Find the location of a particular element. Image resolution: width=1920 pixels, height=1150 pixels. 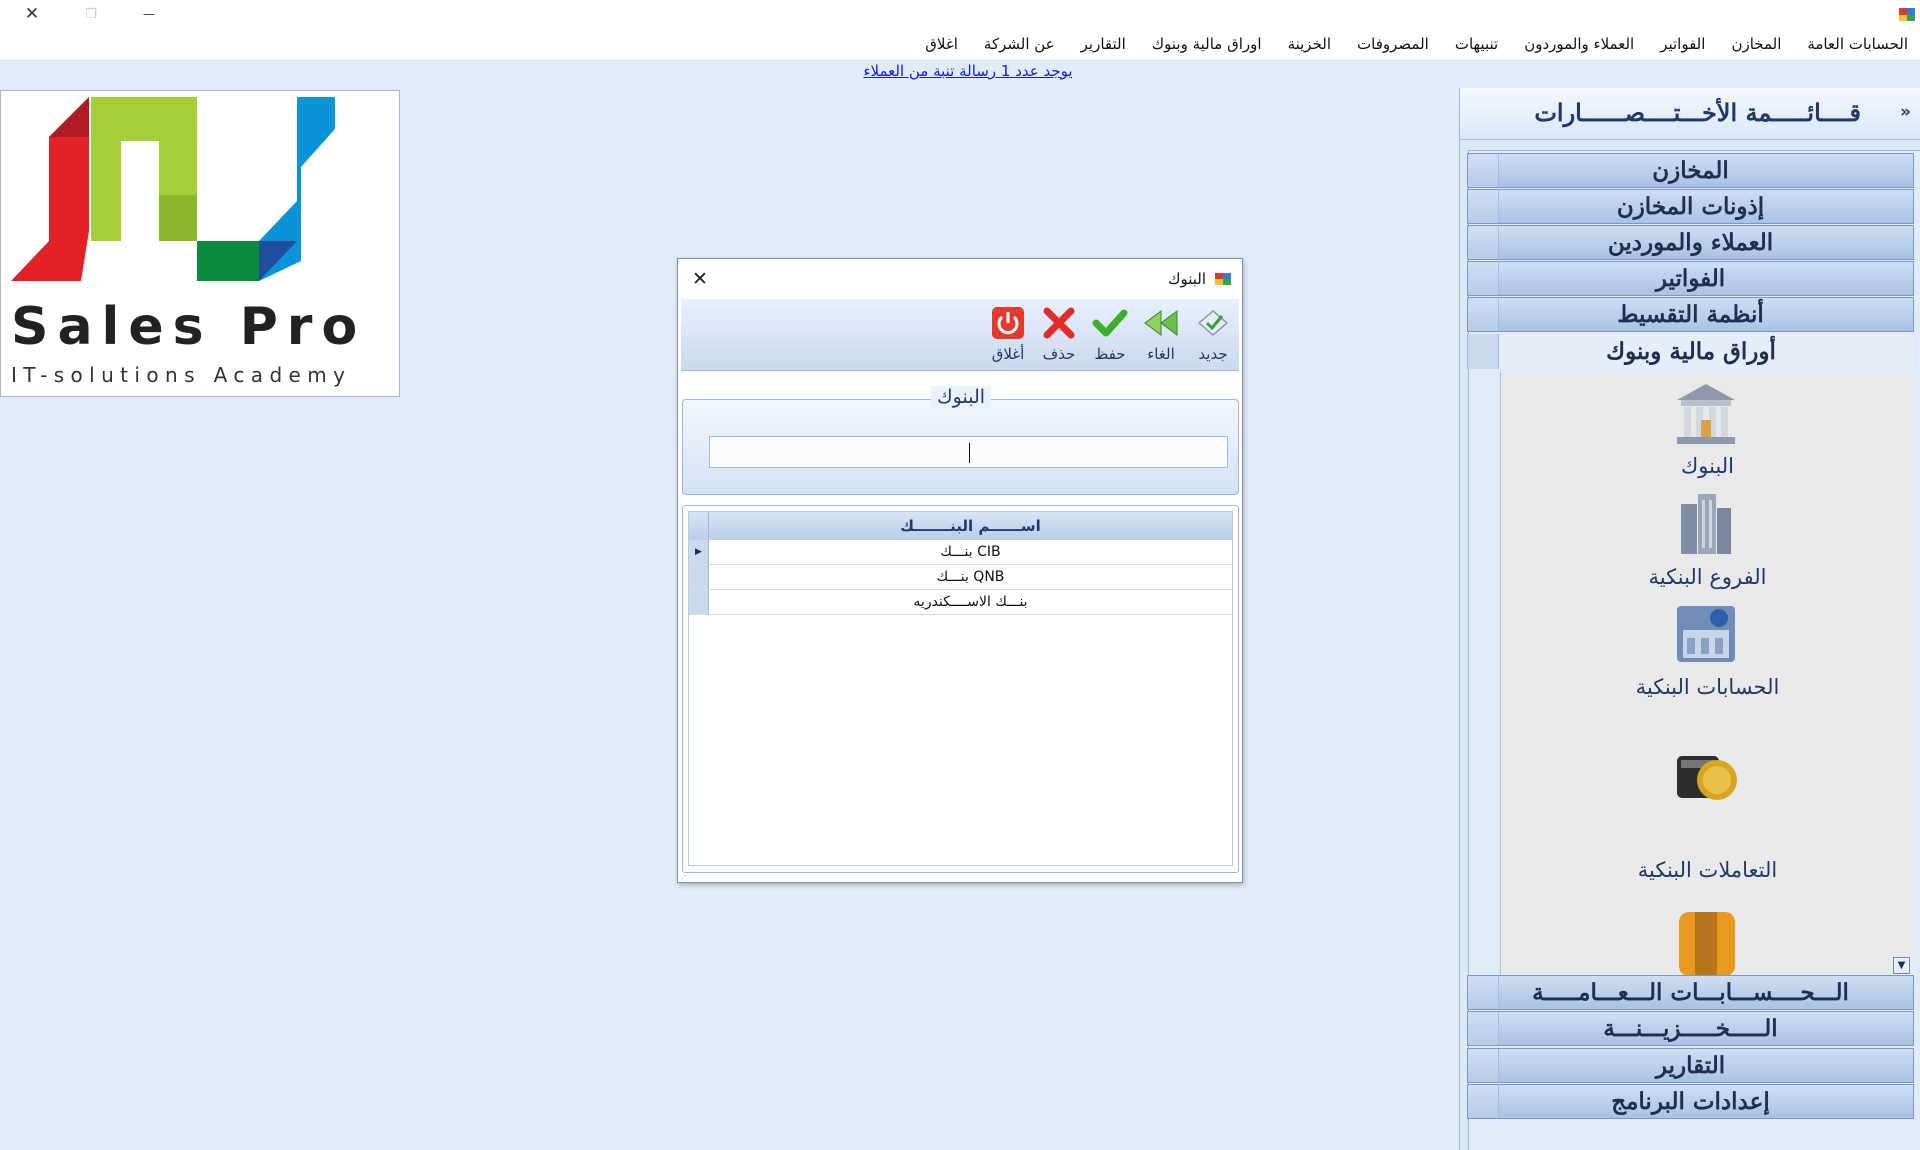

table-row: بنـــك QNB is located at coordinates (960, 577).